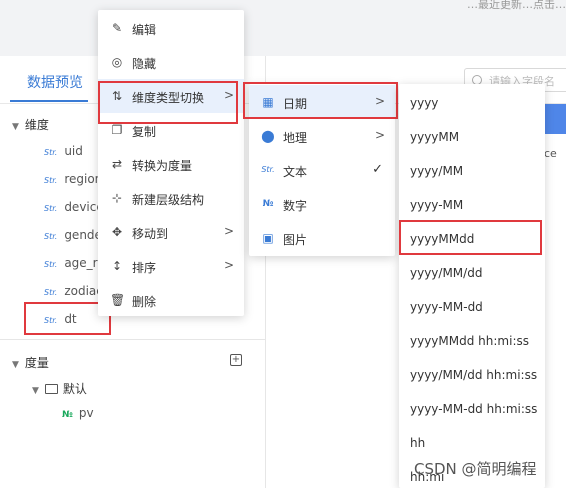  Describe the element at coordinates (55, 82) in the screenshot. I see `tab-data-preview: 数据预览` at that location.